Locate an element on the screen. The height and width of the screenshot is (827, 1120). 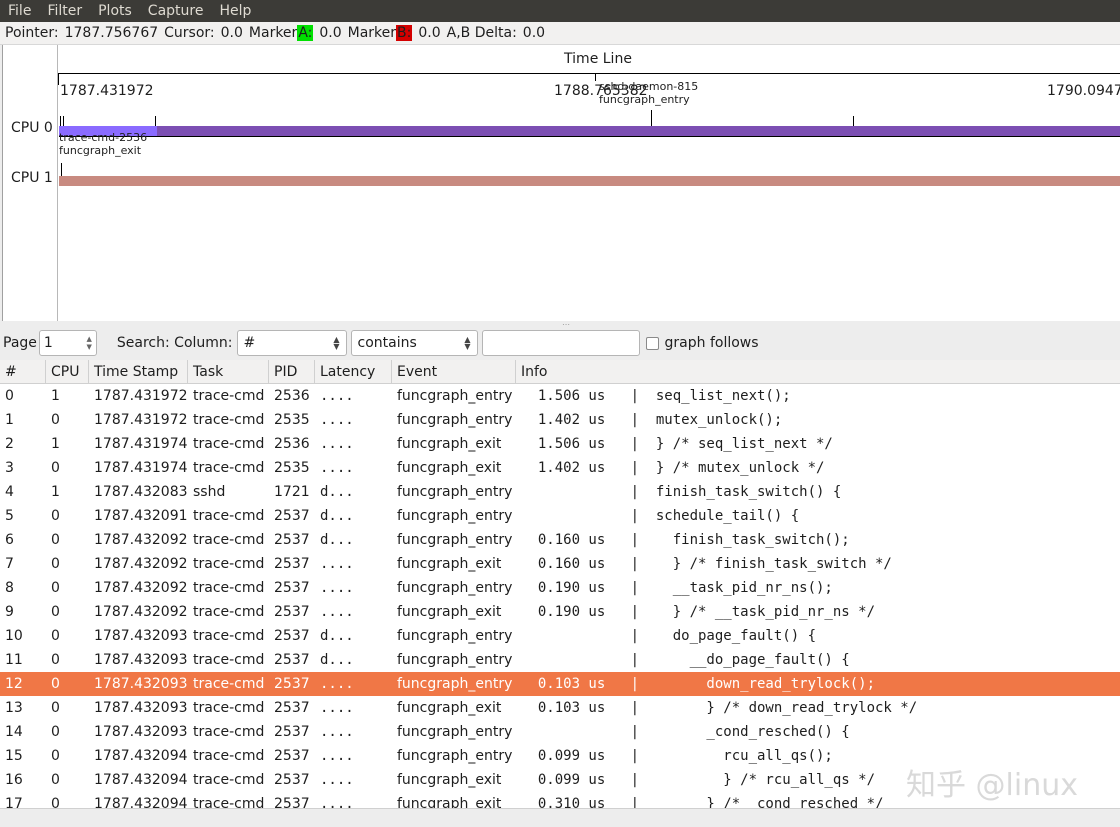
header-event: Event is located at coordinates (454, 371).